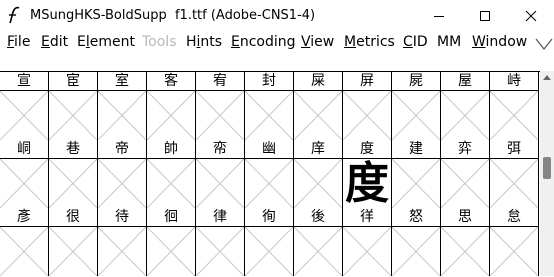 The width and height of the screenshot is (554, 277). What do you see at coordinates (367, 81) in the screenshot?
I see `glyph-label: 屏` at bounding box center [367, 81].